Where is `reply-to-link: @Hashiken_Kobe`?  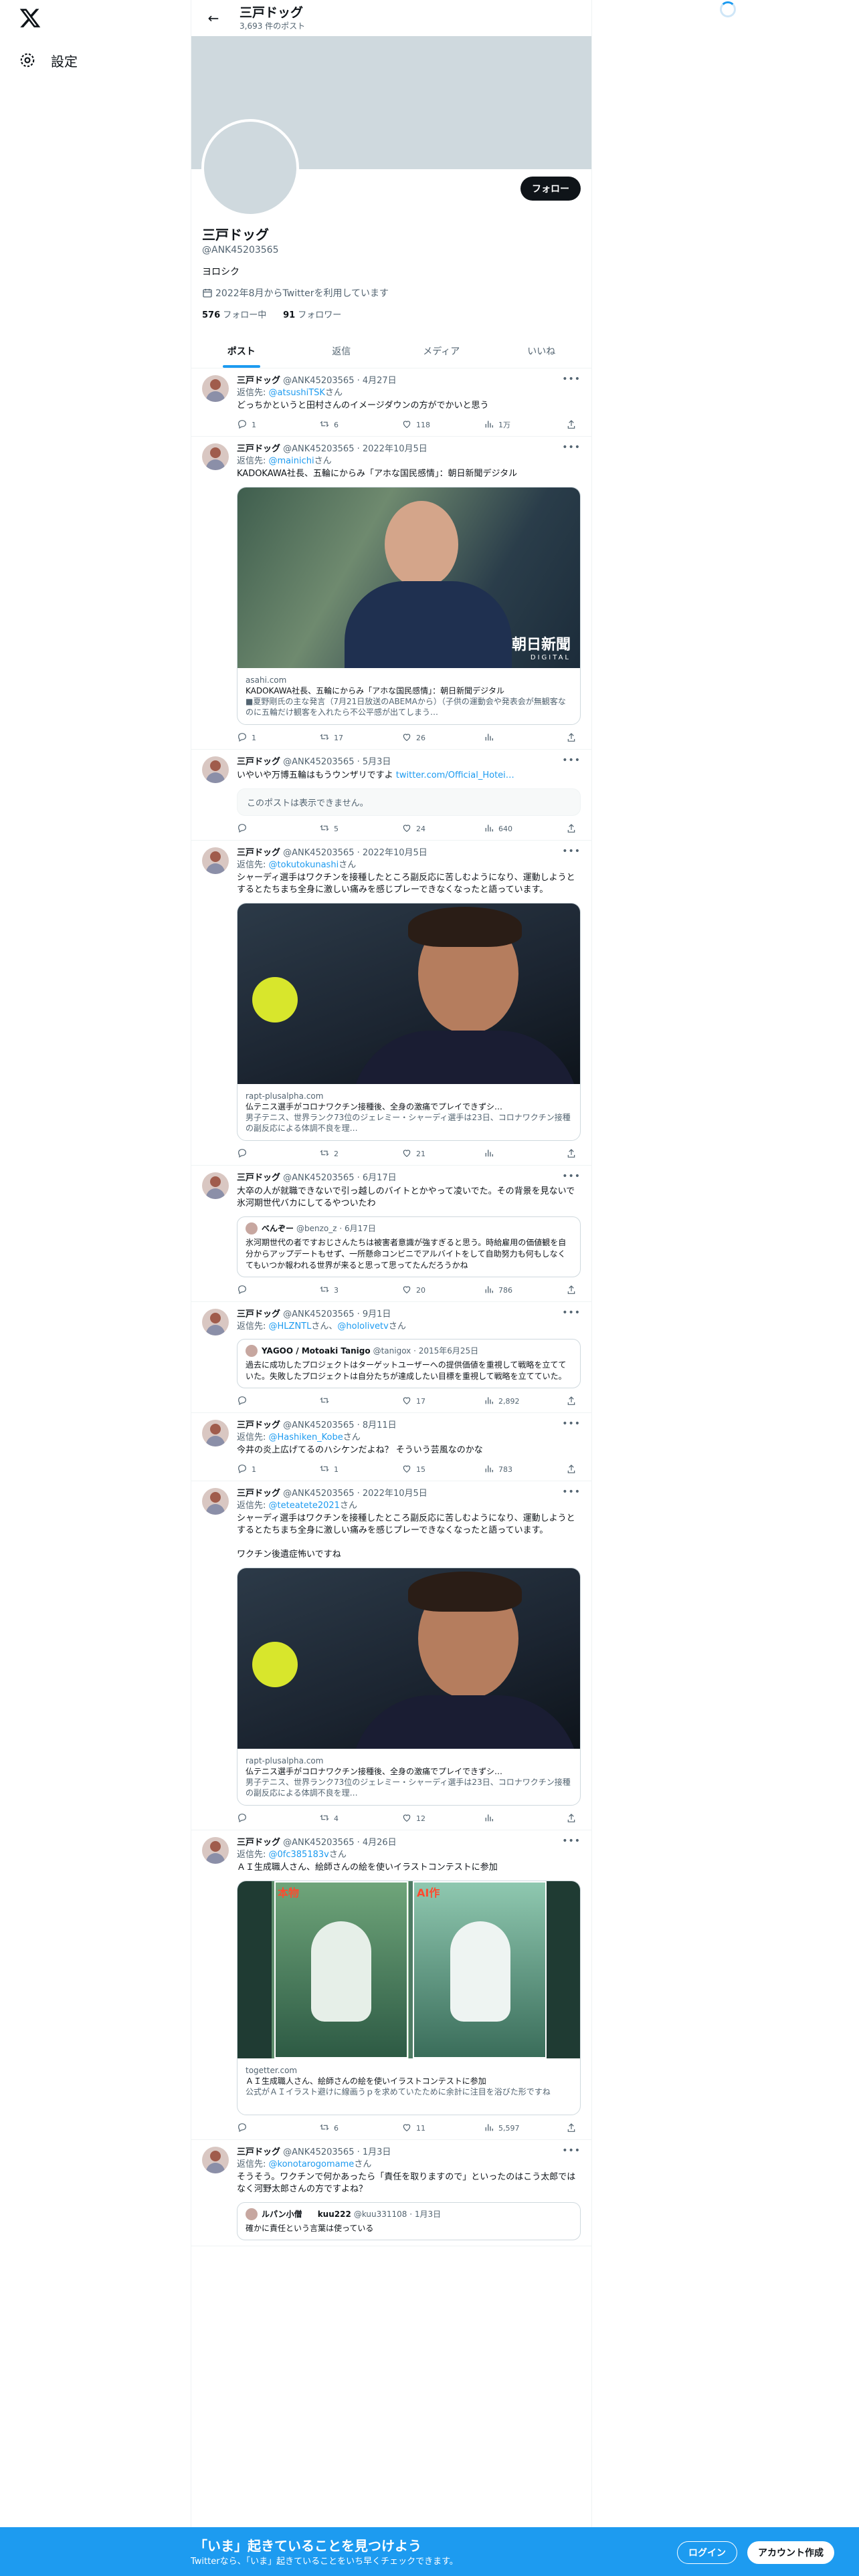 reply-to-link: @Hashiken_Kobe is located at coordinates (306, 1437).